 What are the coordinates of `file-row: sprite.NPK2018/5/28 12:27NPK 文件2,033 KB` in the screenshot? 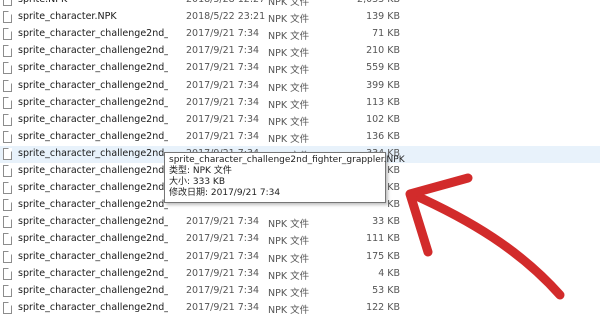 It's located at (300, 4).